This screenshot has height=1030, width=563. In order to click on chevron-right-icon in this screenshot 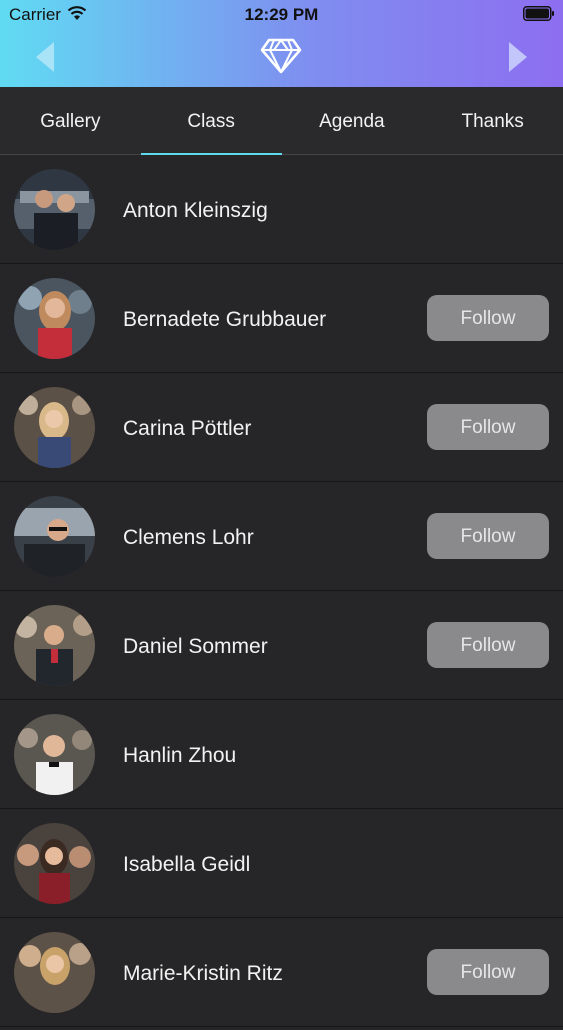, I will do `click(518, 57)`.